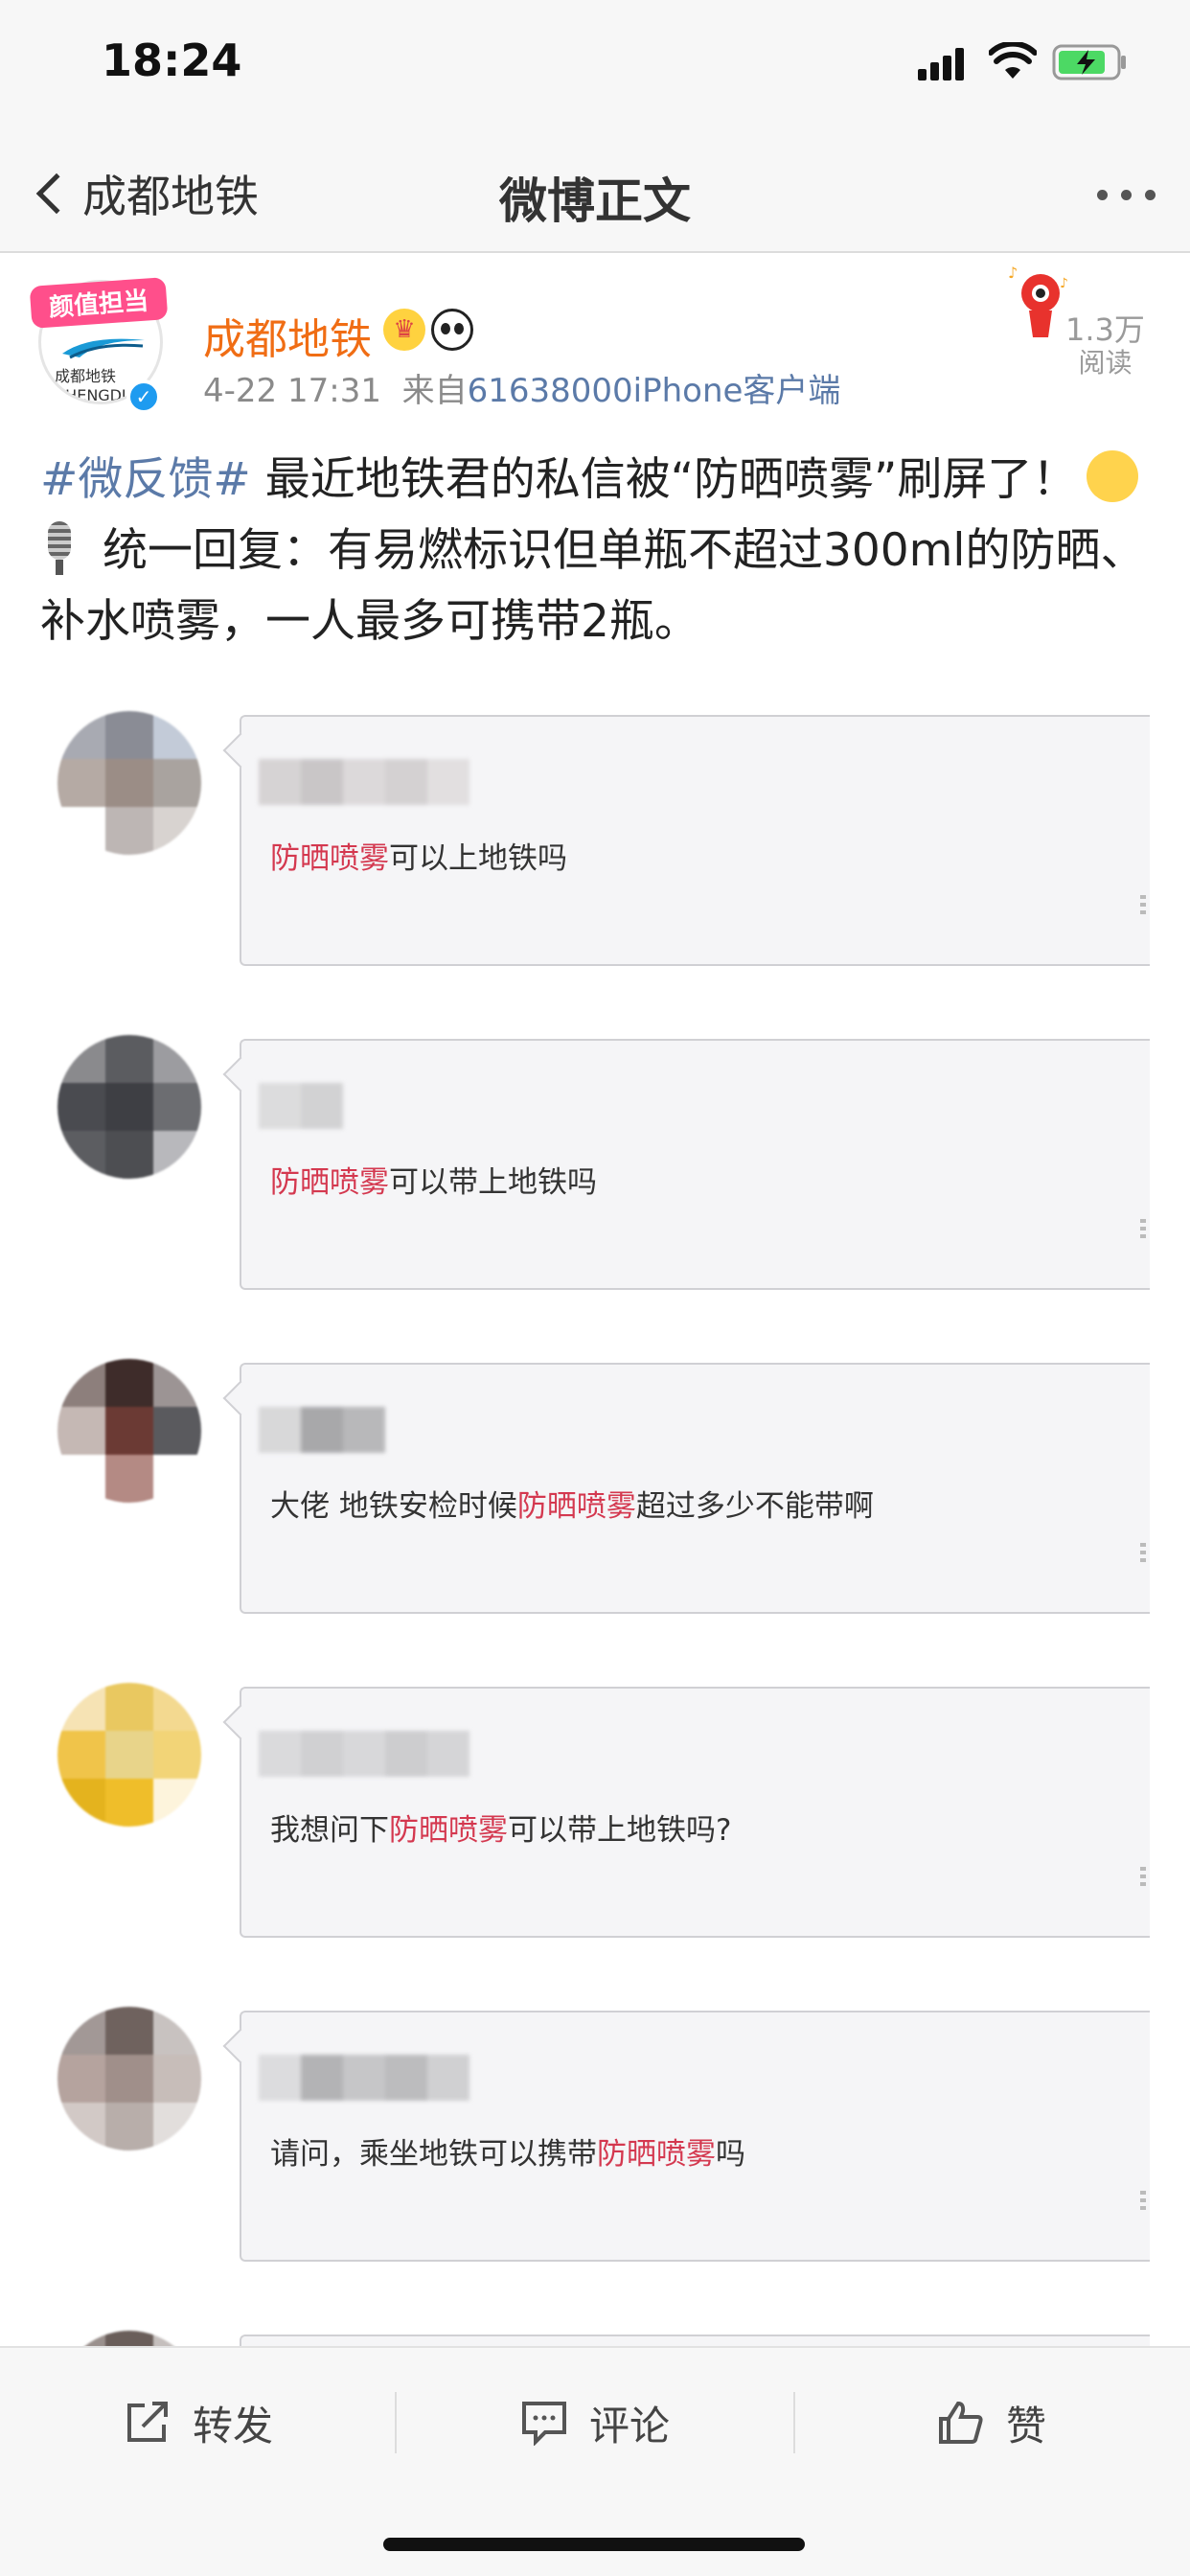  Describe the element at coordinates (1089, 62) in the screenshot. I see `battery-charging-icon` at that location.